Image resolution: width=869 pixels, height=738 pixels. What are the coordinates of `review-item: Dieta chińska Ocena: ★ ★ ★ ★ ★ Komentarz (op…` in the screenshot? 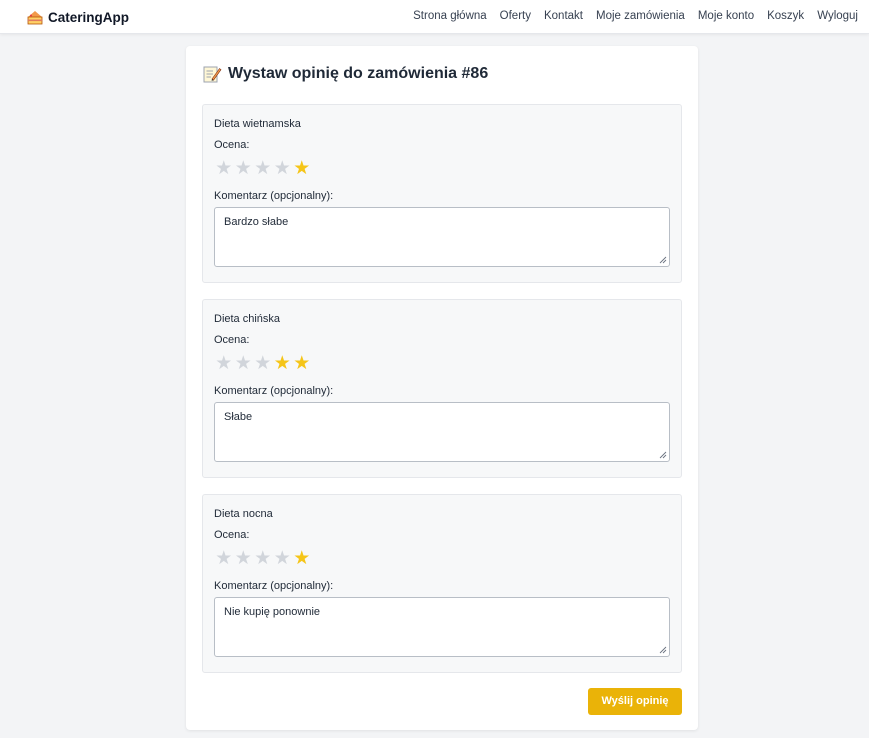 It's located at (442, 388).